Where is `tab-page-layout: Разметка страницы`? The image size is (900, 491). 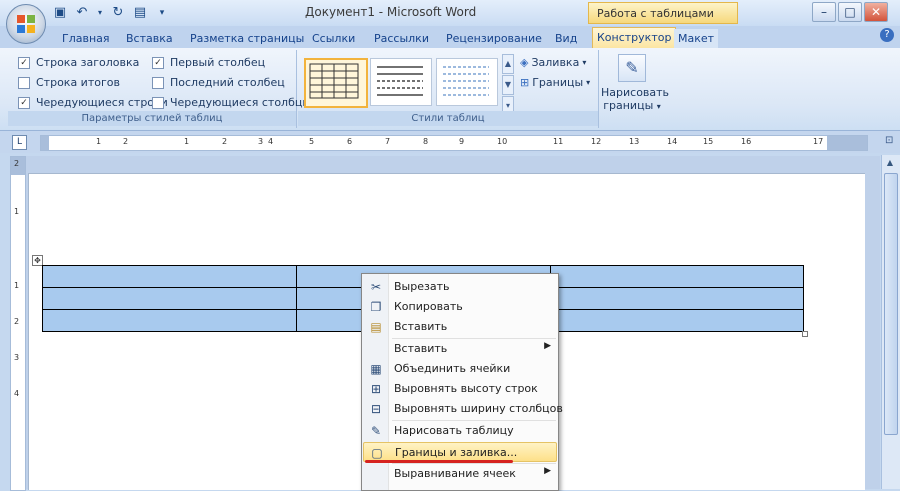 tab-page-layout: Разметка страницы is located at coordinates (247, 38).